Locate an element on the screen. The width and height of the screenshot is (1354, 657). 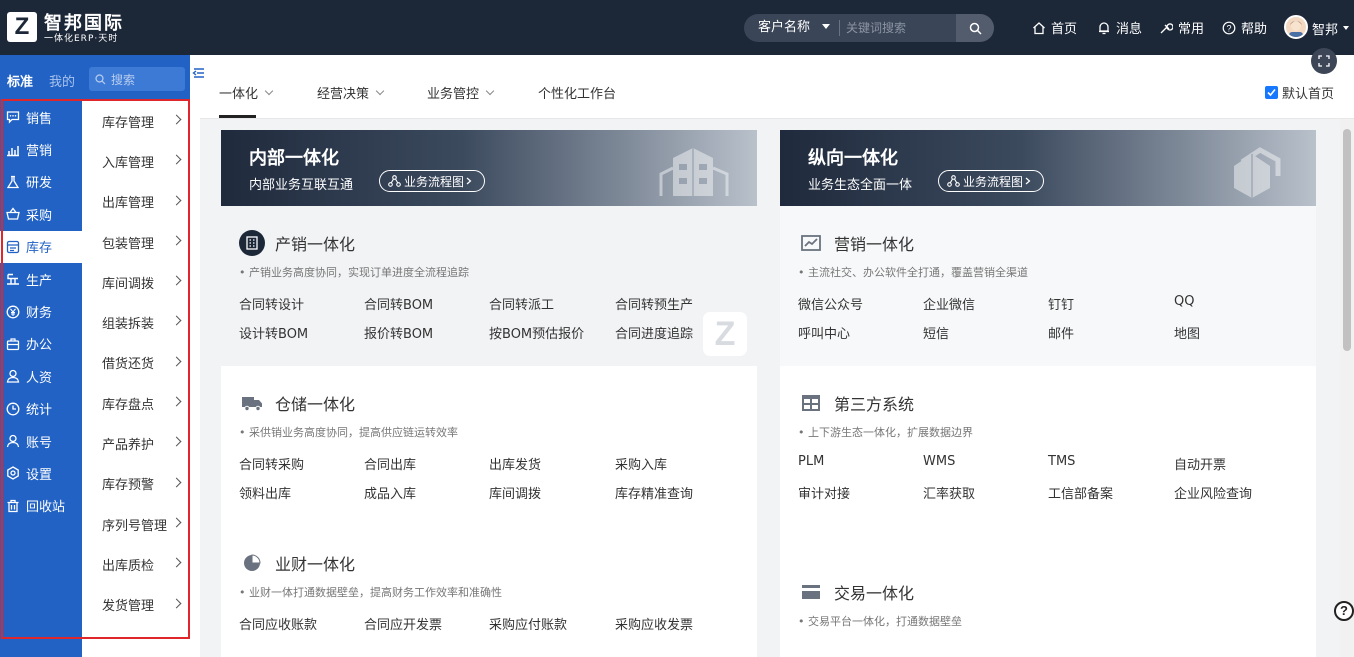
rail-item-statistics: 统计 is located at coordinates (41, 409).